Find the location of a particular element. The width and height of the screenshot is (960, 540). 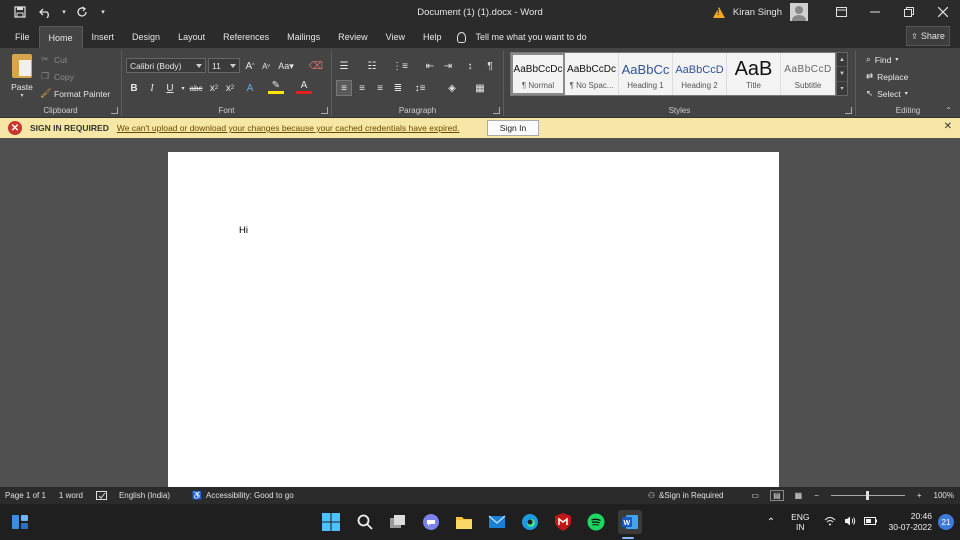

find-button: ⌕ Find ▾ is located at coordinates (882, 59).